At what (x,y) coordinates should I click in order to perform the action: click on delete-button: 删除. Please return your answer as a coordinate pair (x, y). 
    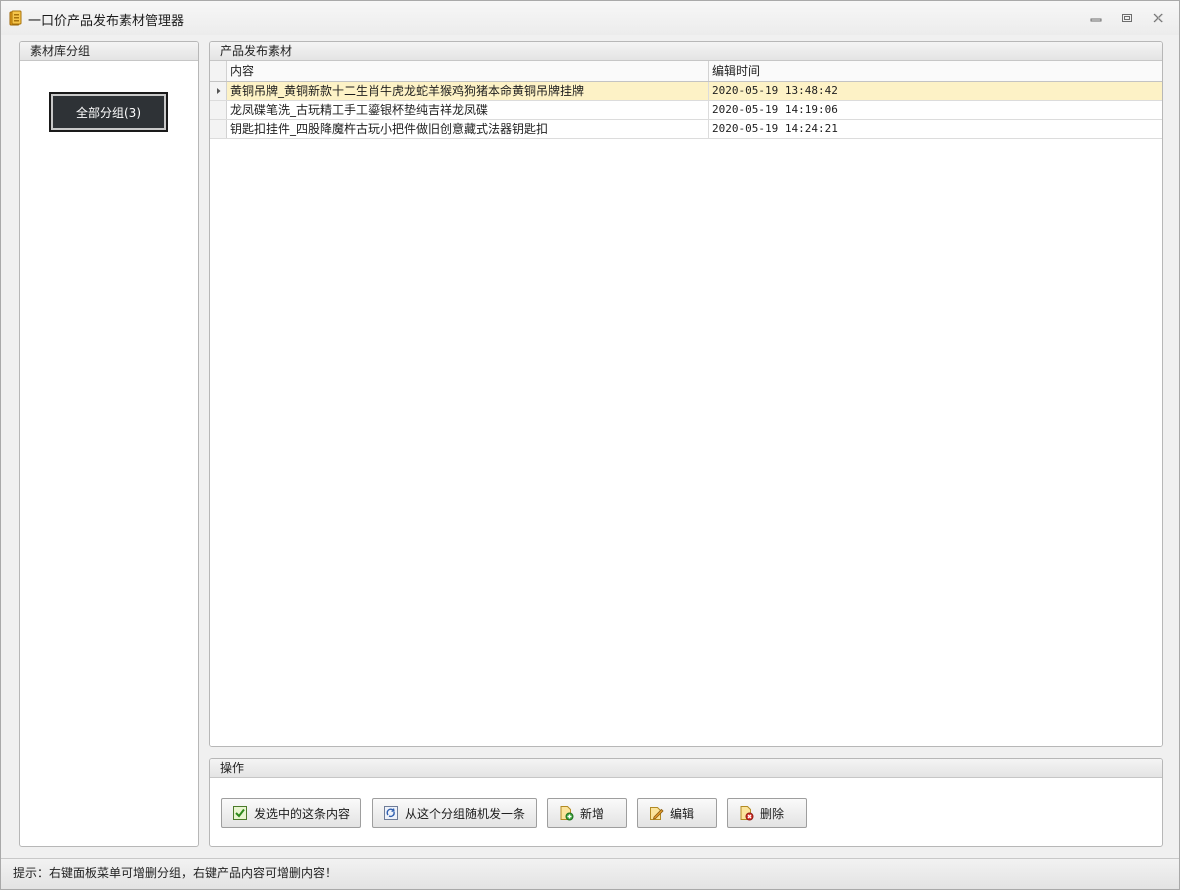
    Looking at the image, I should click on (767, 813).